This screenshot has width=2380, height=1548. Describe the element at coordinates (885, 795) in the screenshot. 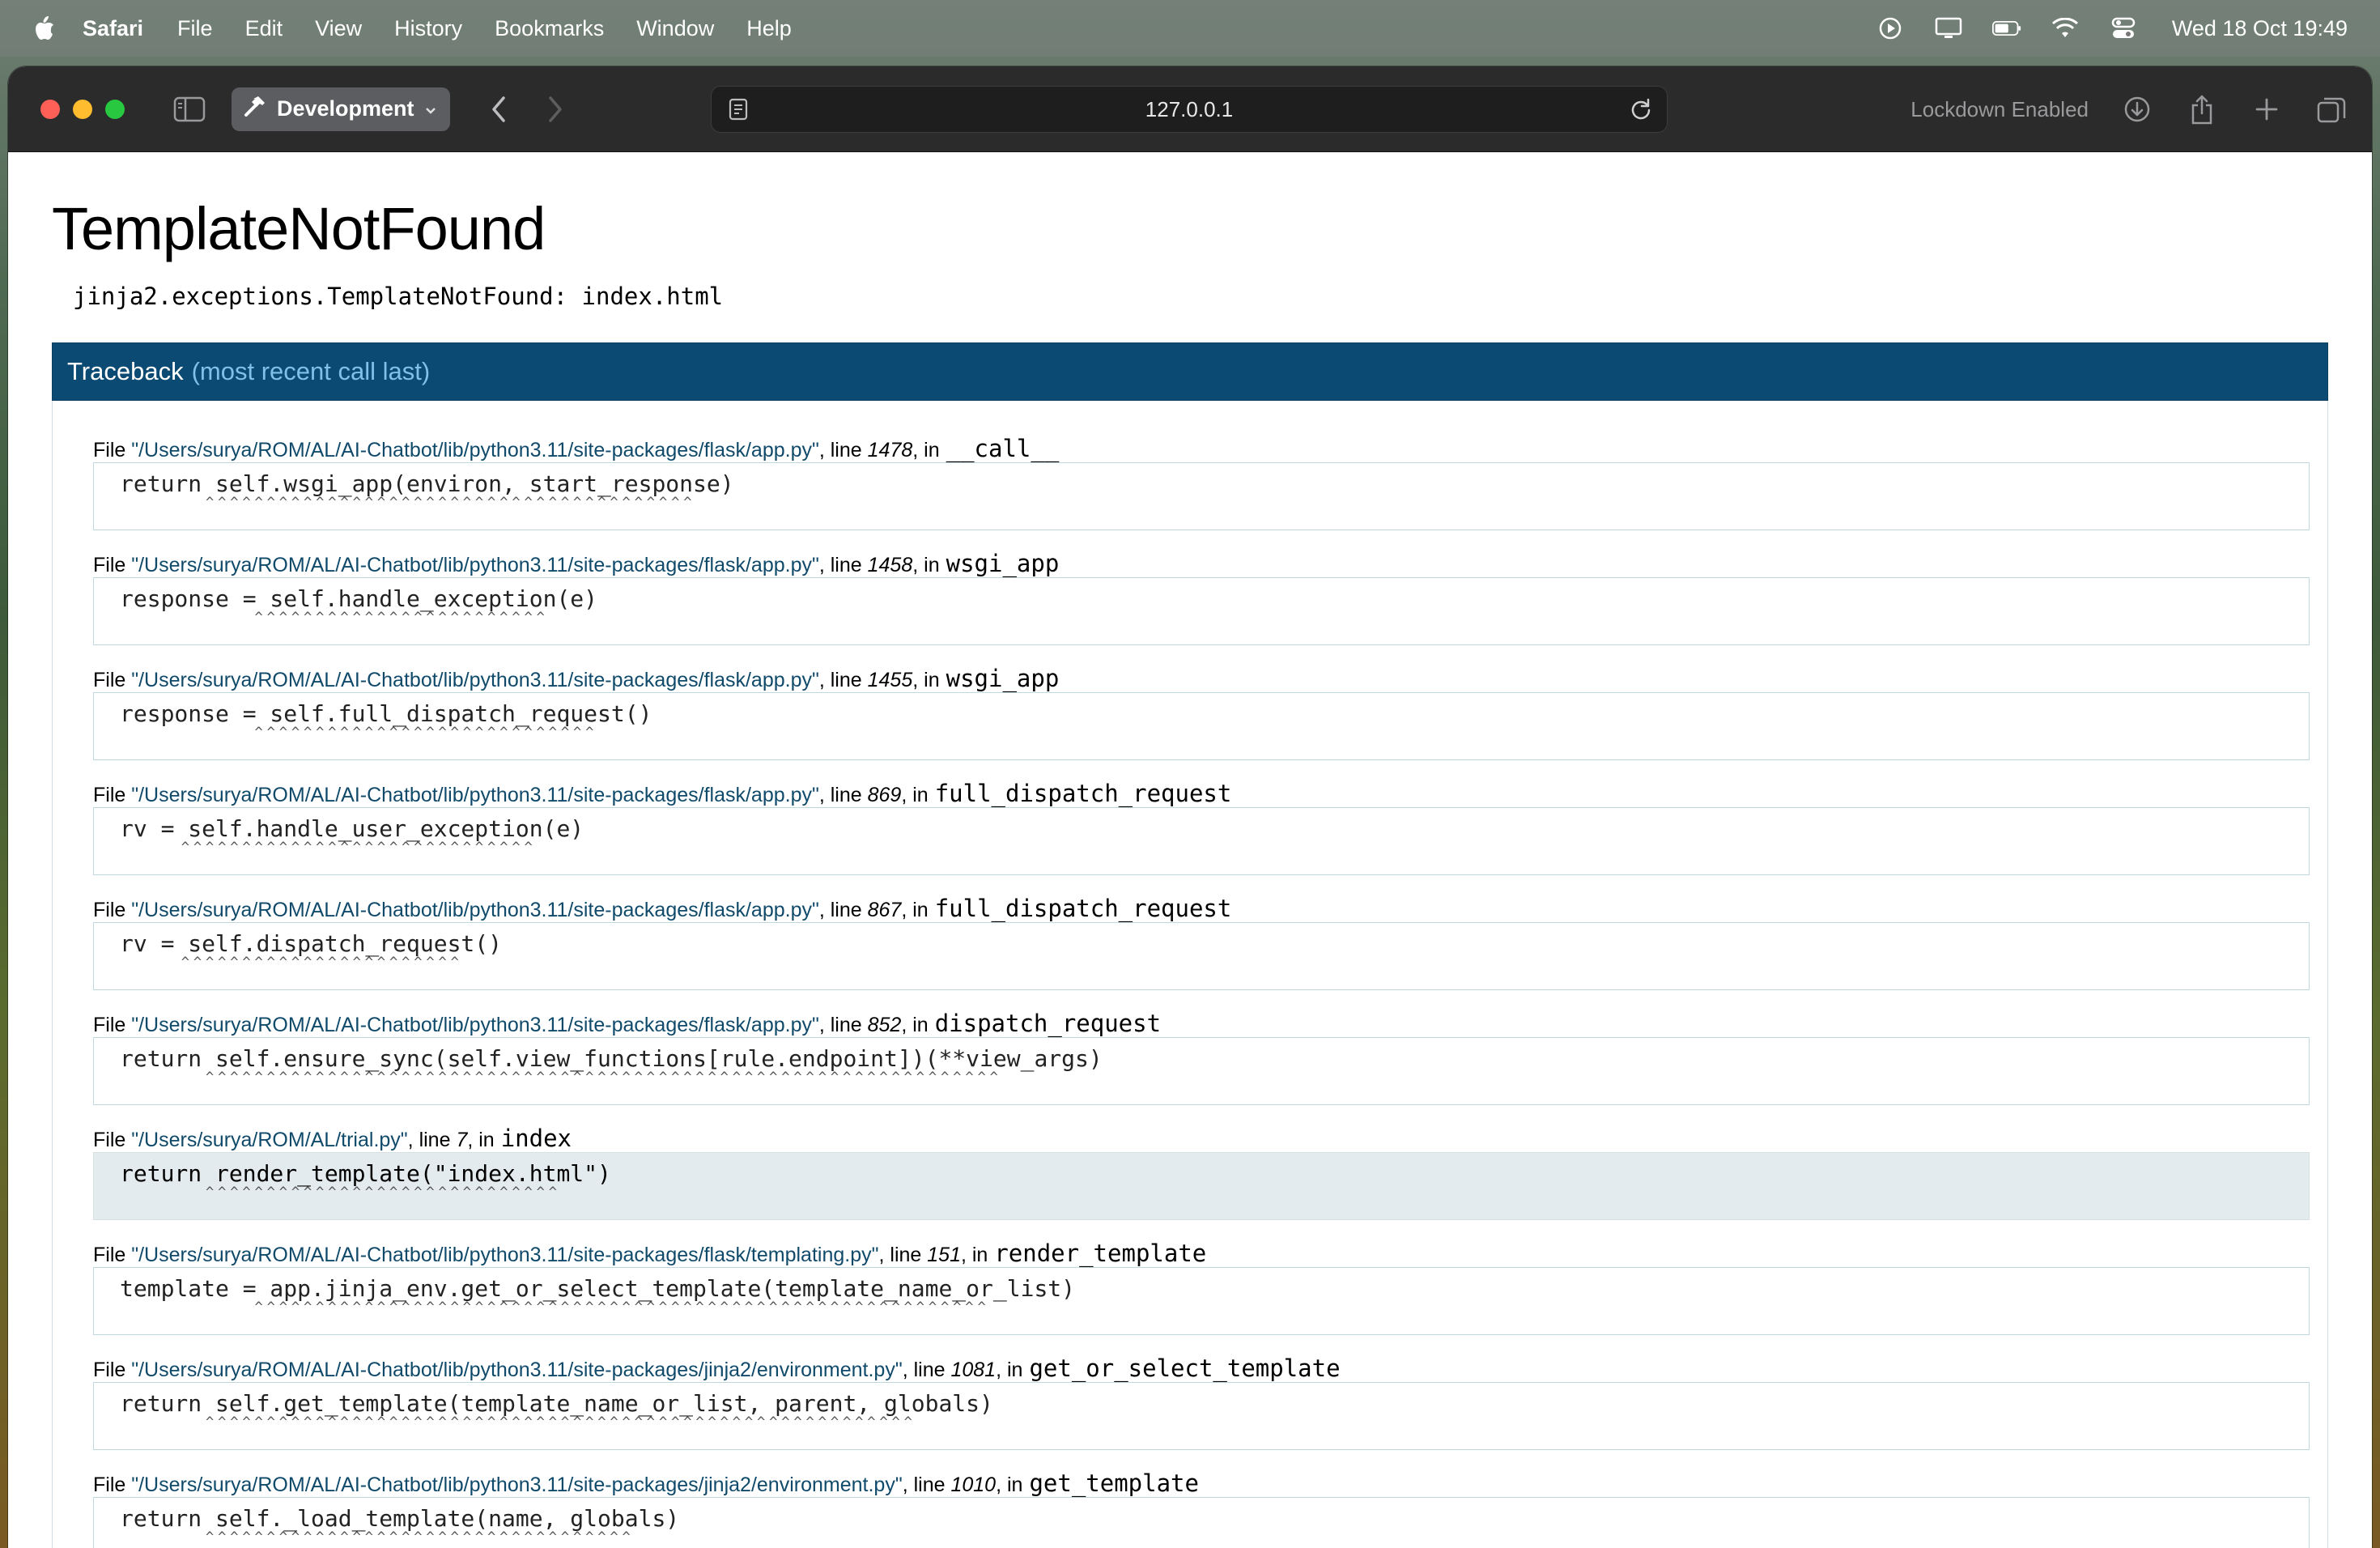

I see `frame-line-number: 869` at that location.